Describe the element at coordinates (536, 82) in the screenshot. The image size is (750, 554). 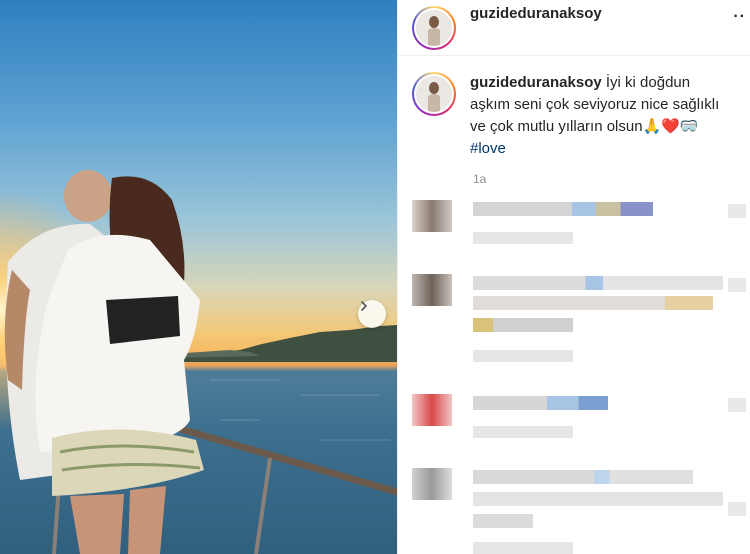
I see `caption-username: guzideduranaksoy` at that location.